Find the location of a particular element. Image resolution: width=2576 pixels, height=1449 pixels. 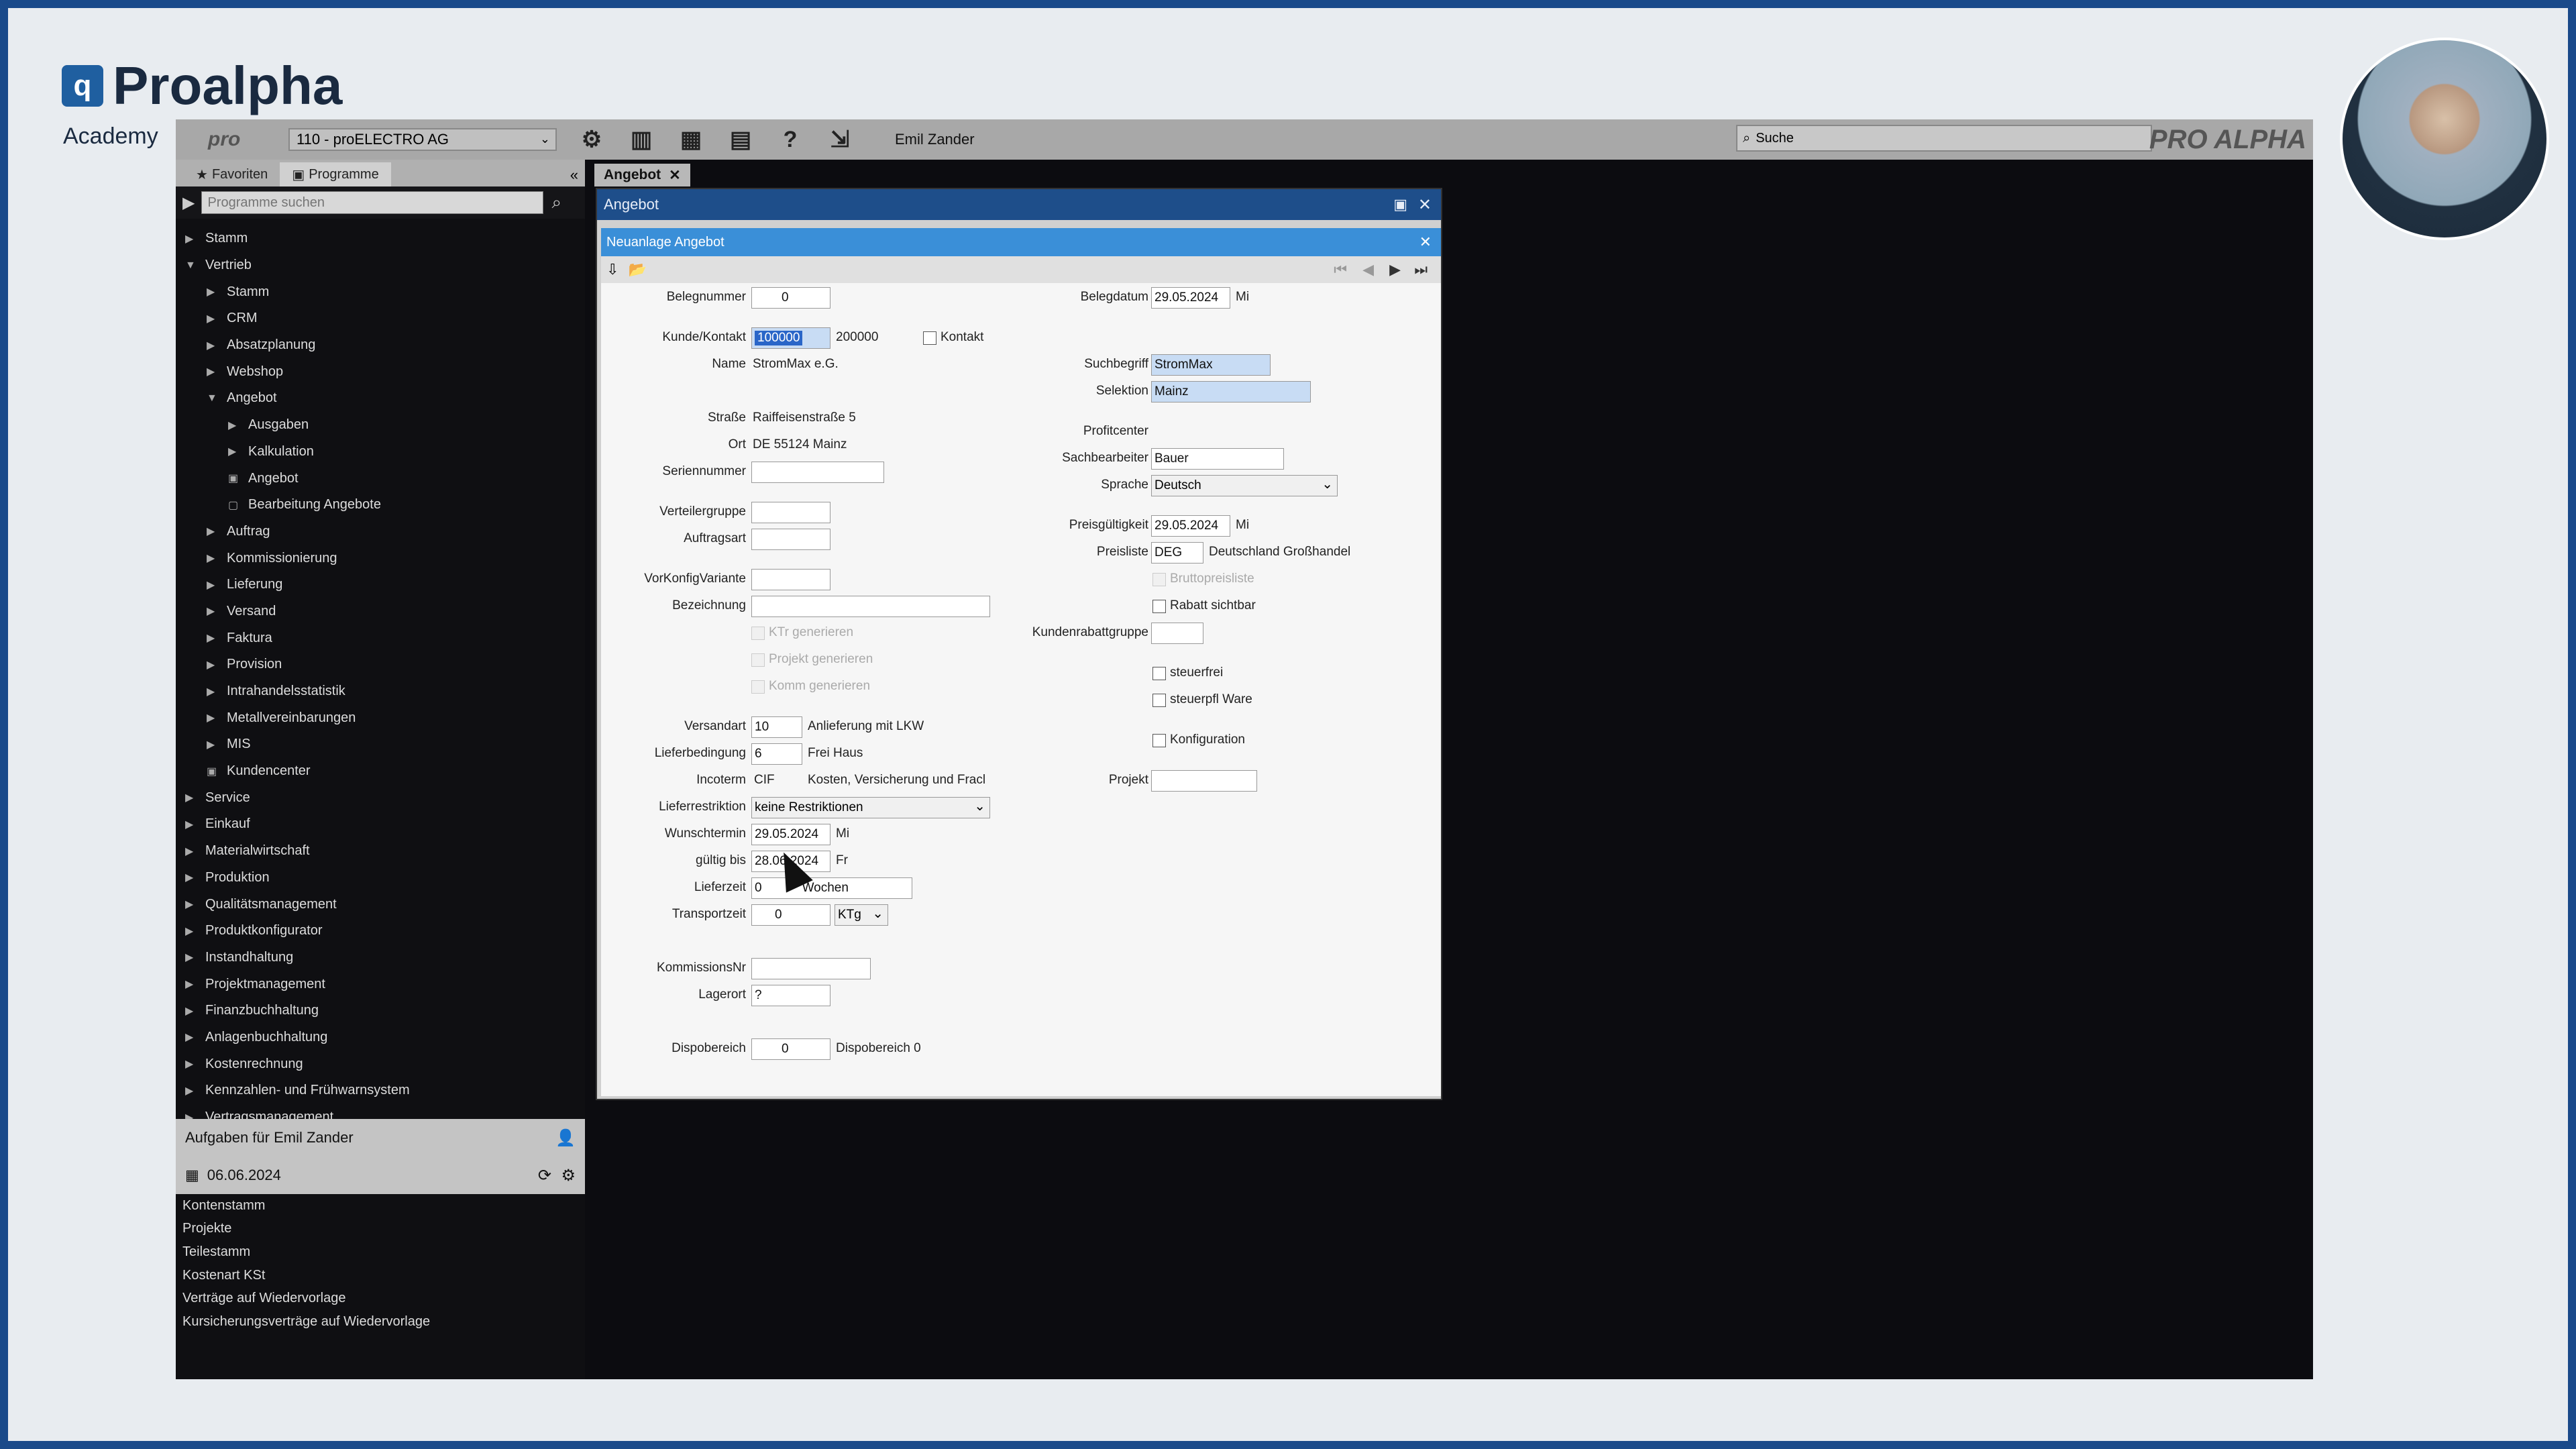

sprache-select: Deutsch is located at coordinates (1244, 485).